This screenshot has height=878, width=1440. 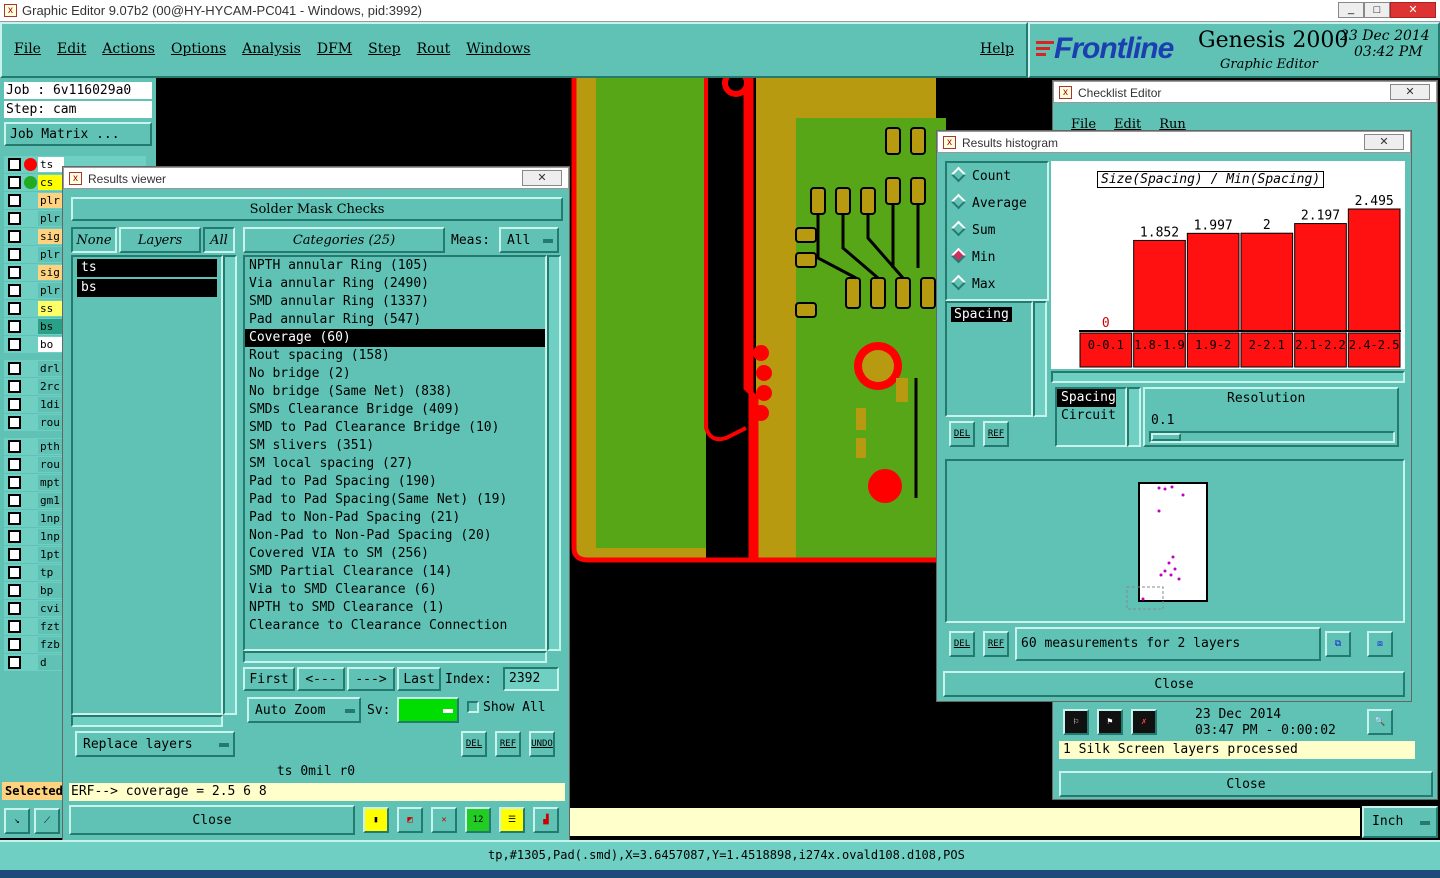 What do you see at coordinates (395, 356) in the screenshot?
I see `category-item: Rout spacing (158)` at bounding box center [395, 356].